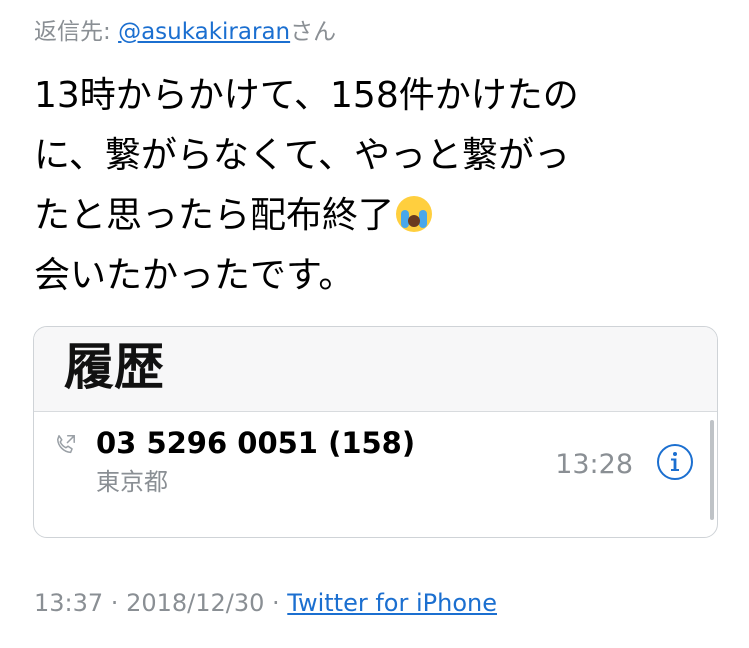 This screenshot has height=648, width=749. What do you see at coordinates (675, 462) in the screenshot?
I see `info-icon` at bounding box center [675, 462].